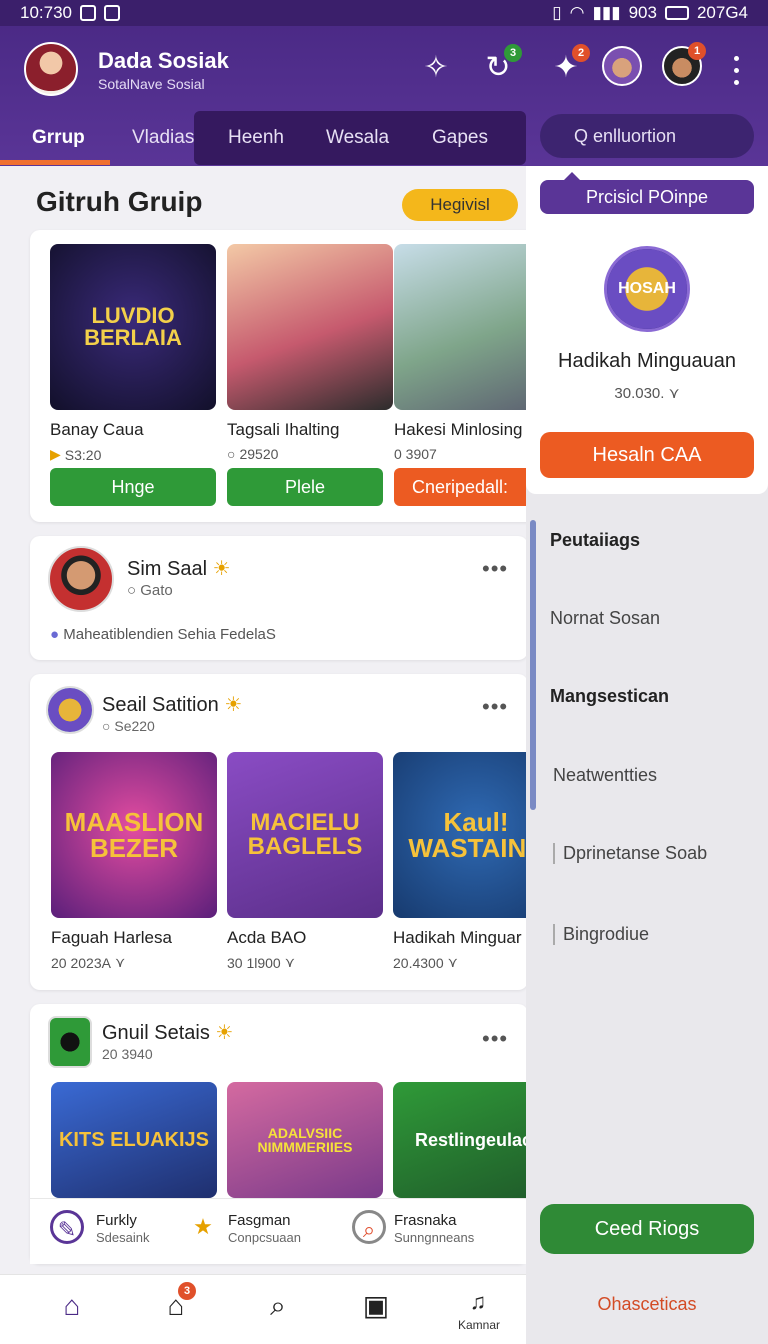 The height and width of the screenshot is (1344, 768). What do you see at coordinates (676, 13) in the screenshot?
I see `battery-icon` at bounding box center [676, 13].